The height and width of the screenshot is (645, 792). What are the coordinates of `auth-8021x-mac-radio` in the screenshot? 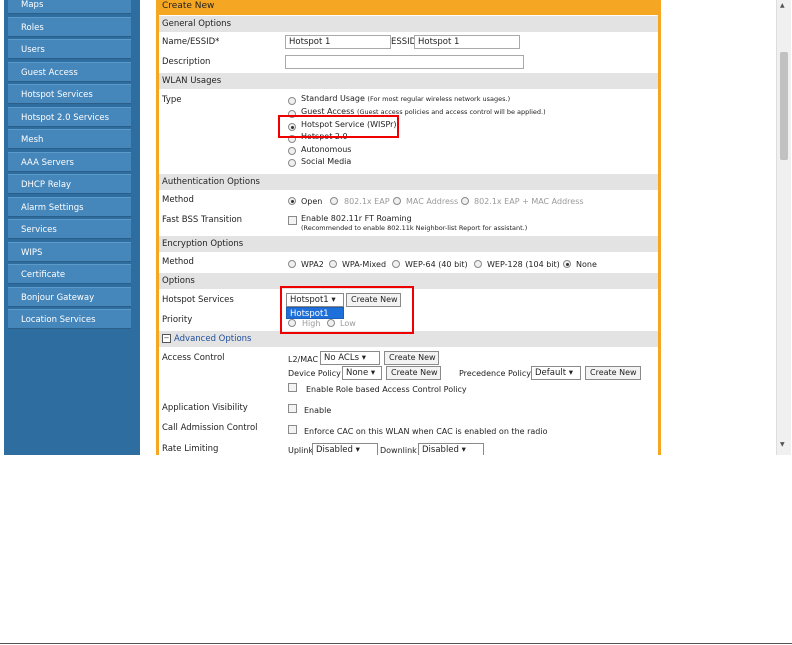 It's located at (465, 201).